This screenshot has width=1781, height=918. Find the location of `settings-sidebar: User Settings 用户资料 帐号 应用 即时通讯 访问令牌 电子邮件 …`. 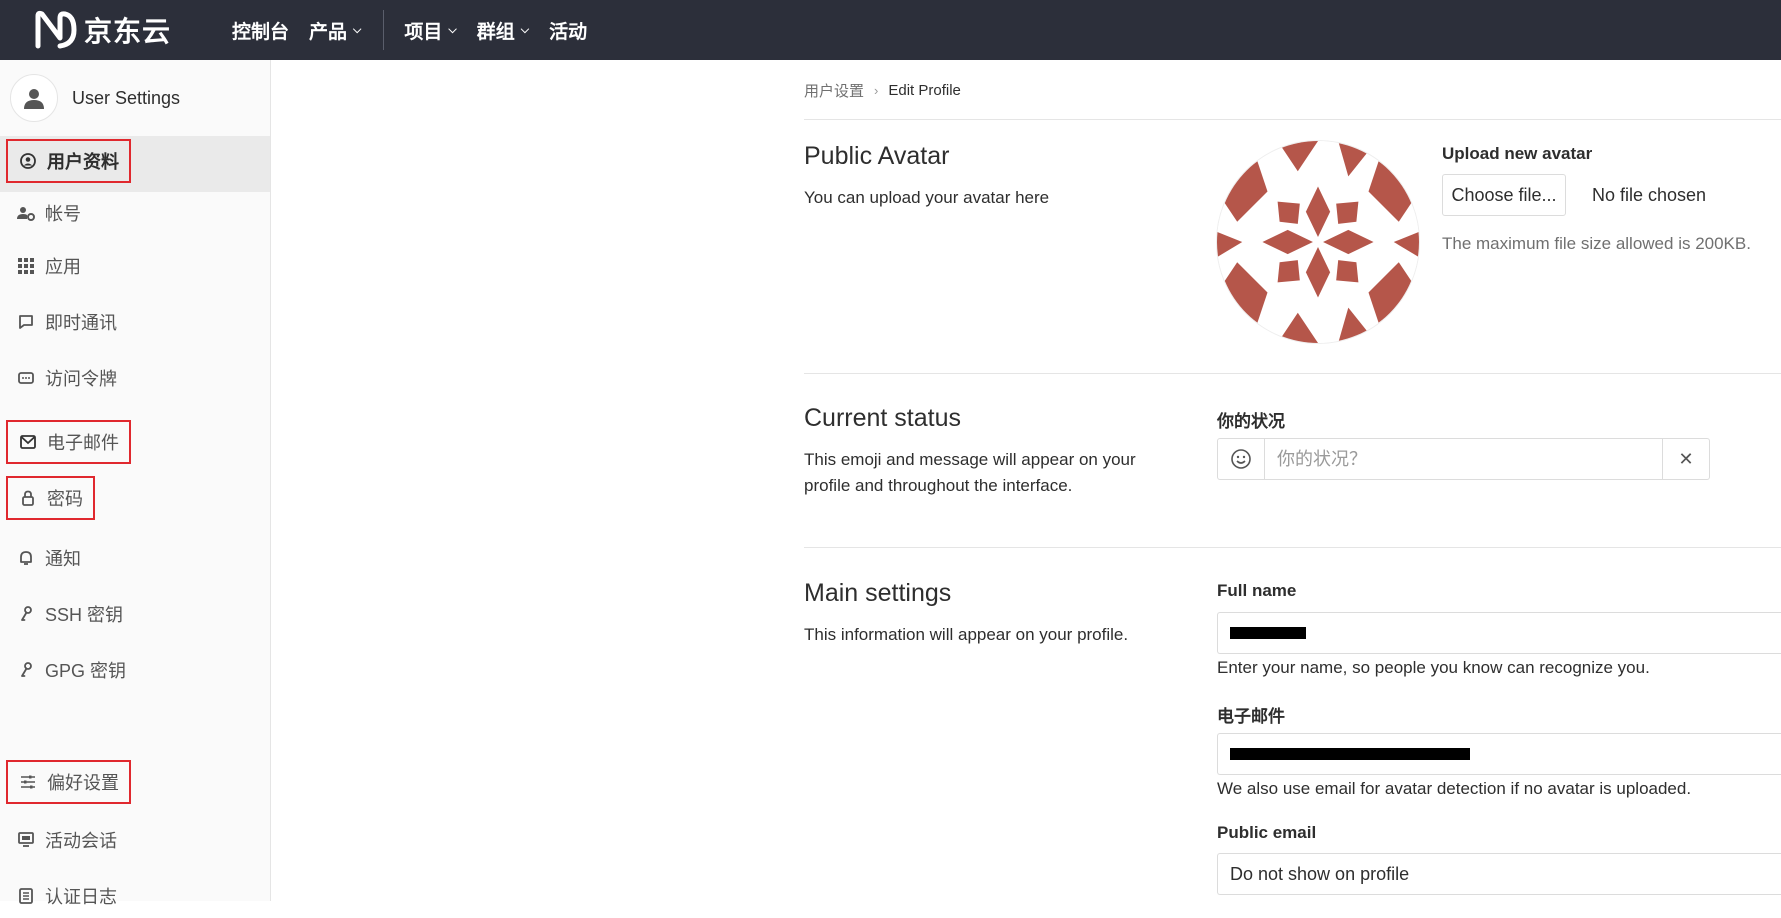

settings-sidebar: User Settings 用户资料 帐号 应用 即时通讯 访问令牌 电子邮件 … is located at coordinates (135, 483).